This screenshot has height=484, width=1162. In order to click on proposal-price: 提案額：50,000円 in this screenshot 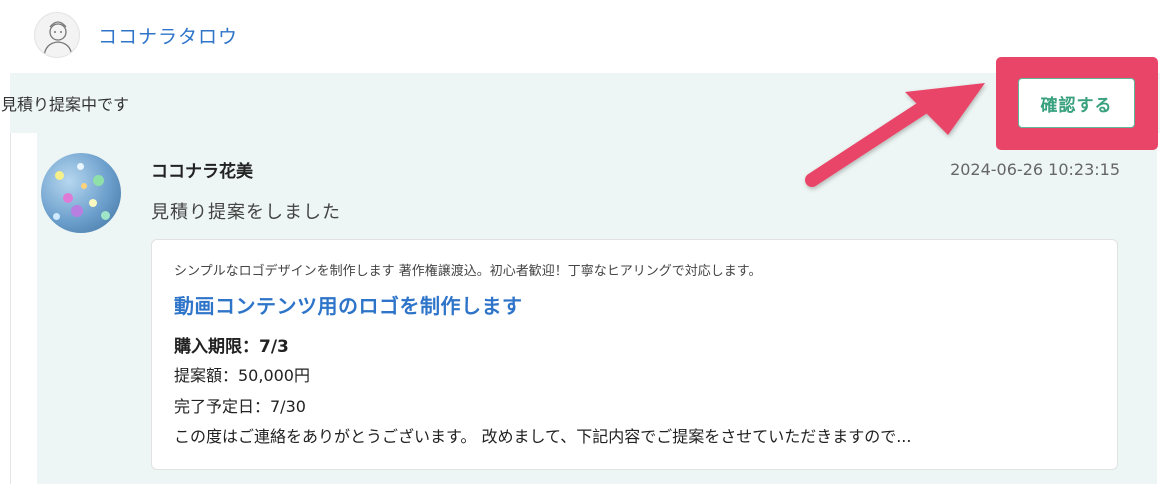, I will do `click(242, 375)`.